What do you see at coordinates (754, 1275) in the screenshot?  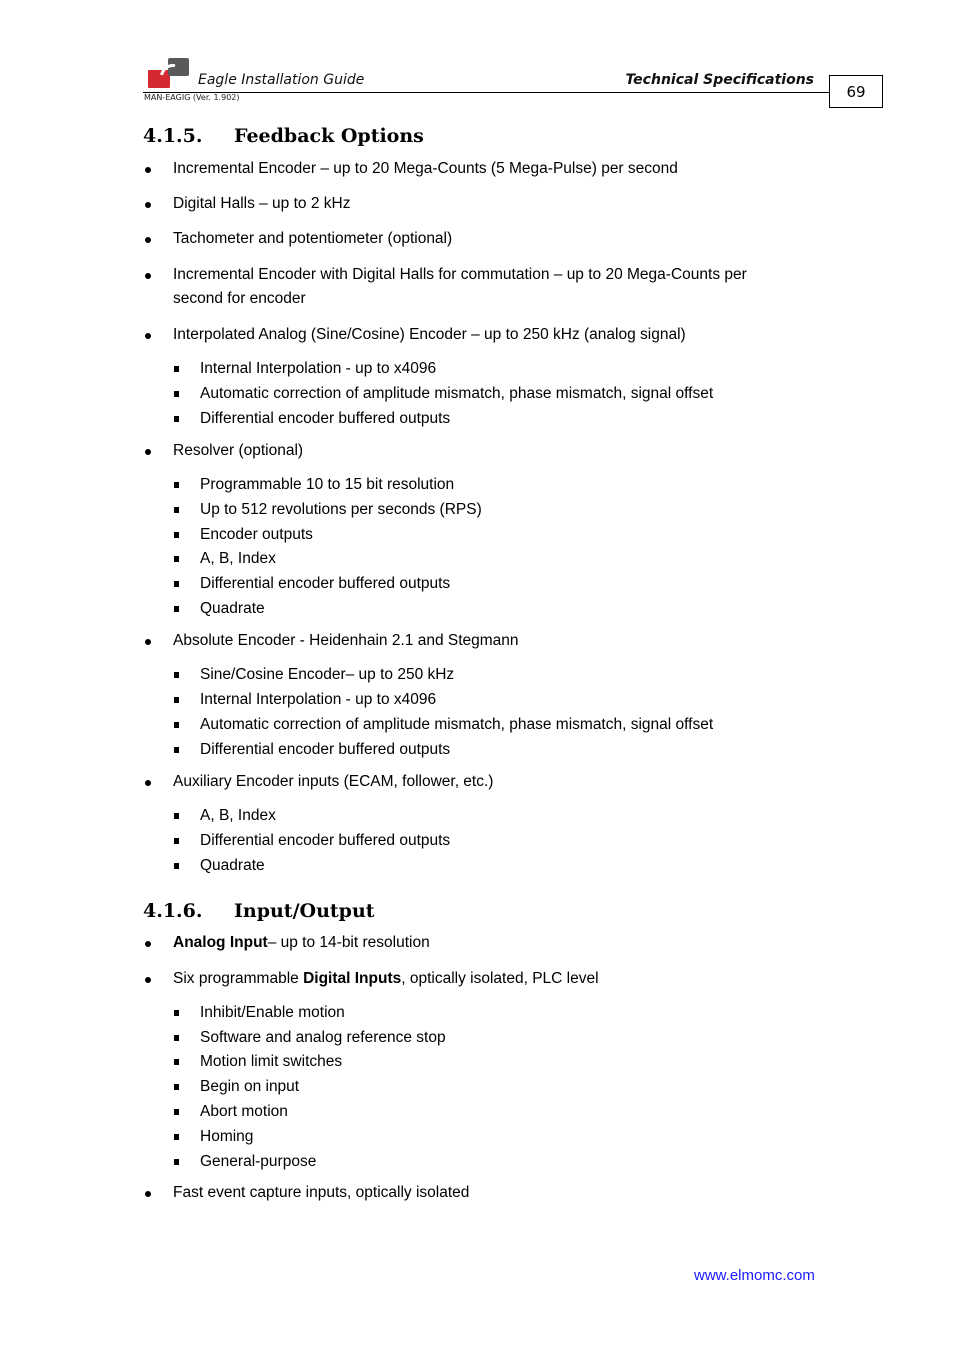 I see `website-link: www.elmomc.com` at bounding box center [754, 1275].